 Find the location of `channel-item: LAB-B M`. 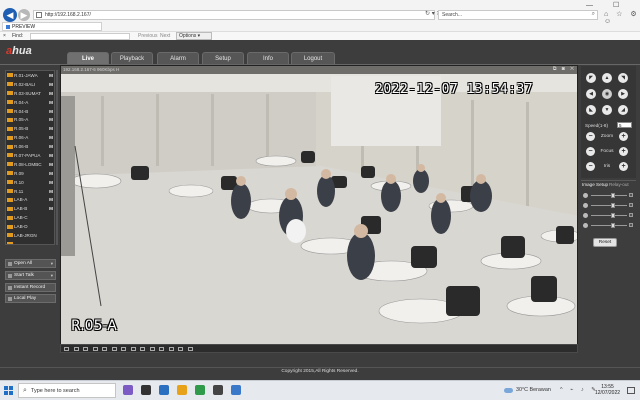

channel-item: LAB-B M is located at coordinates (30, 208).